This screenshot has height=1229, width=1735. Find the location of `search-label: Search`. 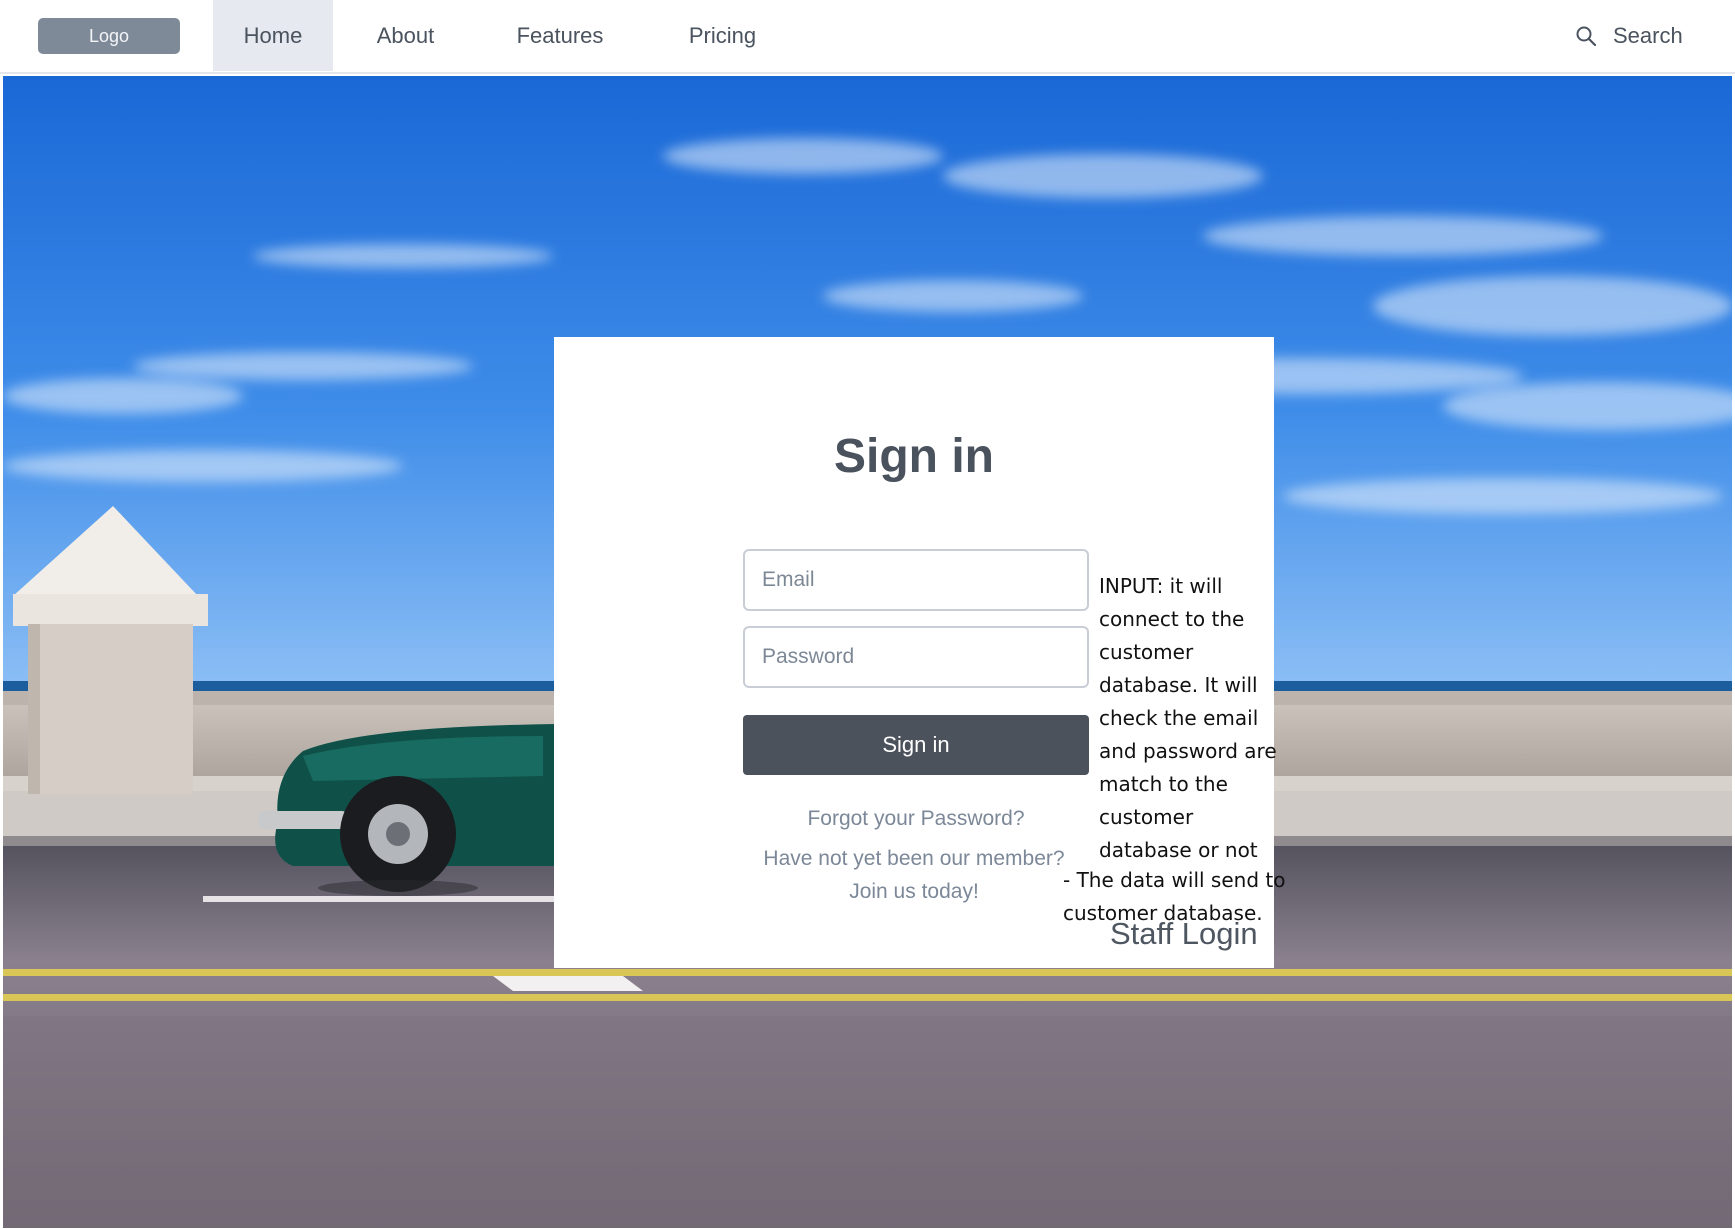

search-label: Search is located at coordinates (1648, 35).